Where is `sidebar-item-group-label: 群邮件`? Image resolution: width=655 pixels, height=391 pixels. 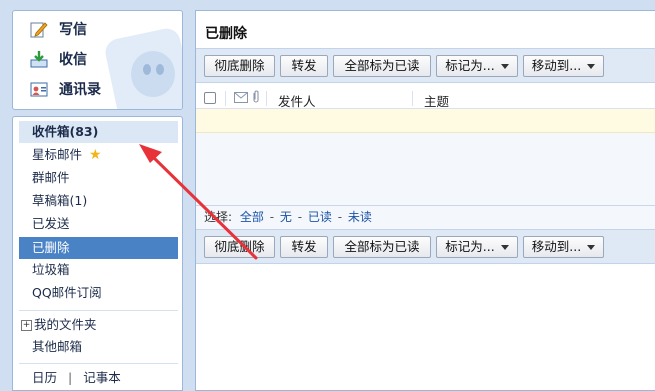 sidebar-item-group-label: 群邮件 is located at coordinates (51, 177).